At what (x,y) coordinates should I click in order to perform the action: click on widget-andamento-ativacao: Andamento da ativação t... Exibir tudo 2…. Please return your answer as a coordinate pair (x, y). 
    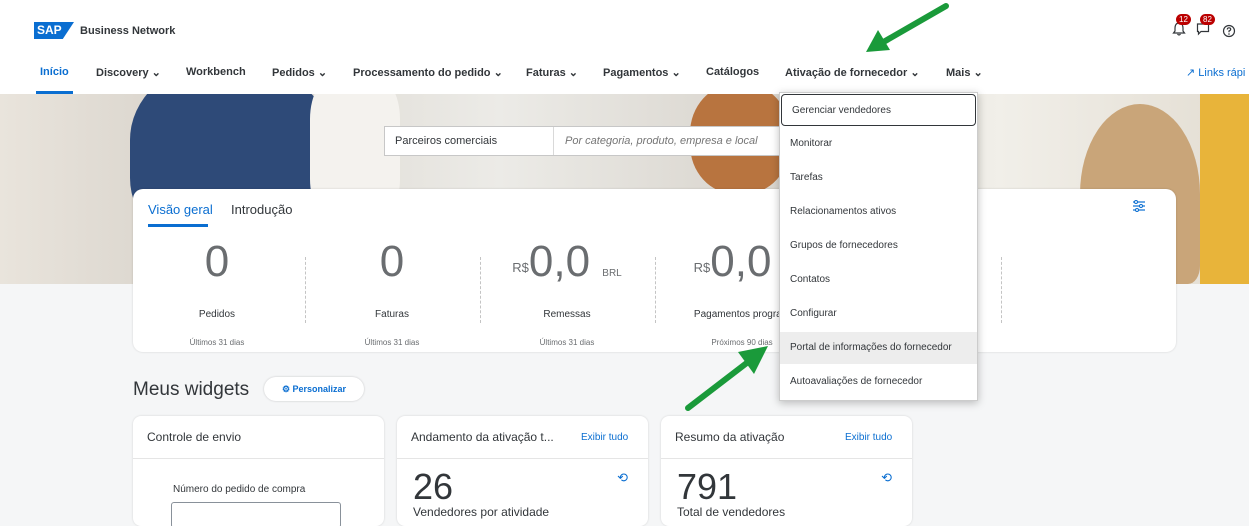
    Looking at the image, I should click on (522, 471).